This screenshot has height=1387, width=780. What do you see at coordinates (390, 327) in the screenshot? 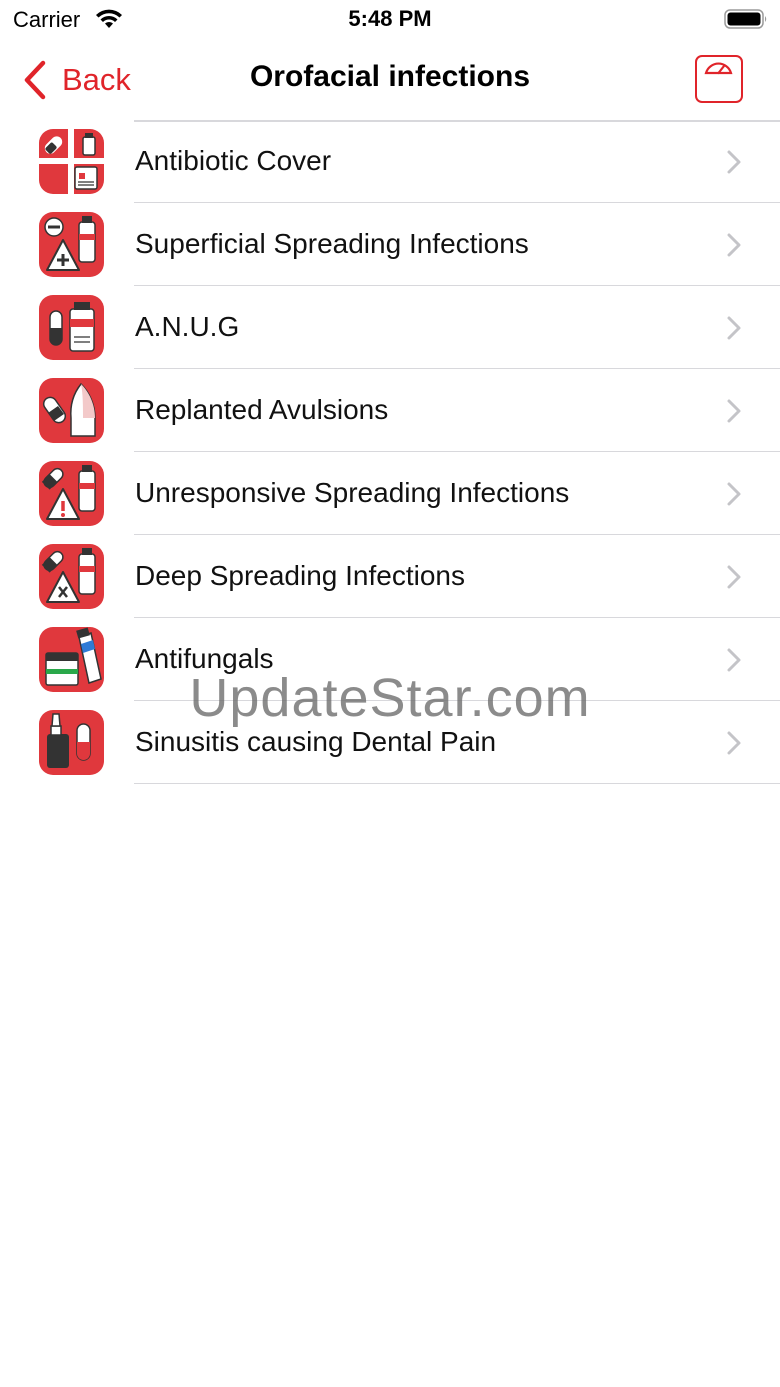
I see `list-item-anug: A.N.U.G` at bounding box center [390, 327].